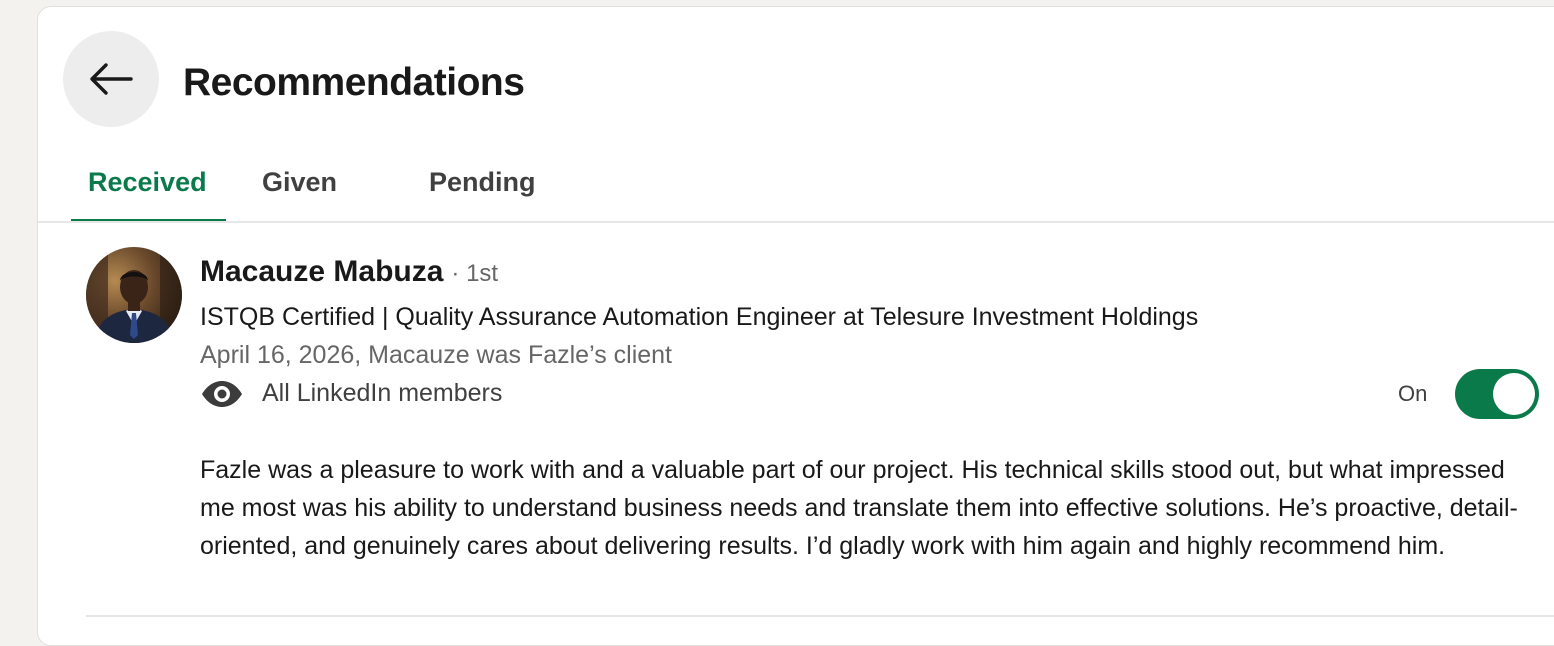 The image size is (1554, 646). I want to click on arrow-left-icon, so click(111, 79).